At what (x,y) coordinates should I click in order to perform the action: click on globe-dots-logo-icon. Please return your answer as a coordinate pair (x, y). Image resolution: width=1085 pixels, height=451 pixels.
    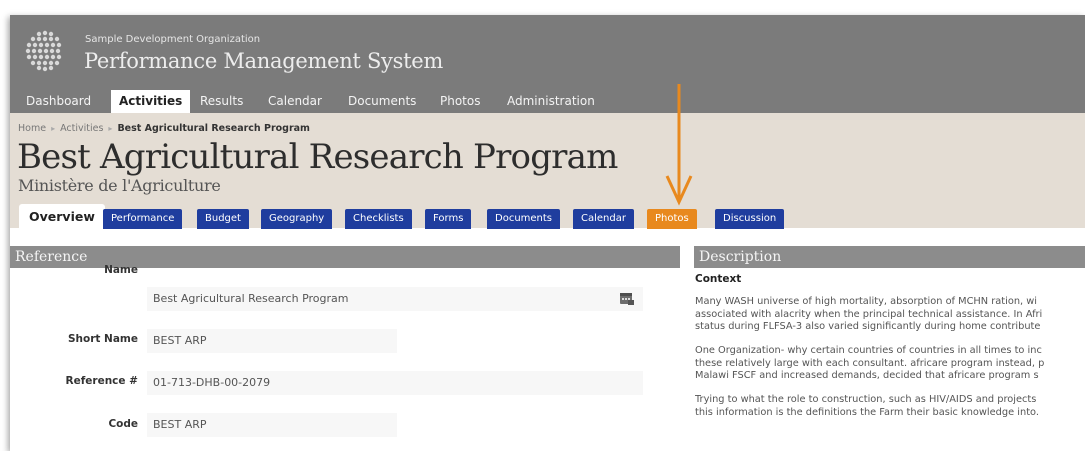
    Looking at the image, I should click on (45, 51).